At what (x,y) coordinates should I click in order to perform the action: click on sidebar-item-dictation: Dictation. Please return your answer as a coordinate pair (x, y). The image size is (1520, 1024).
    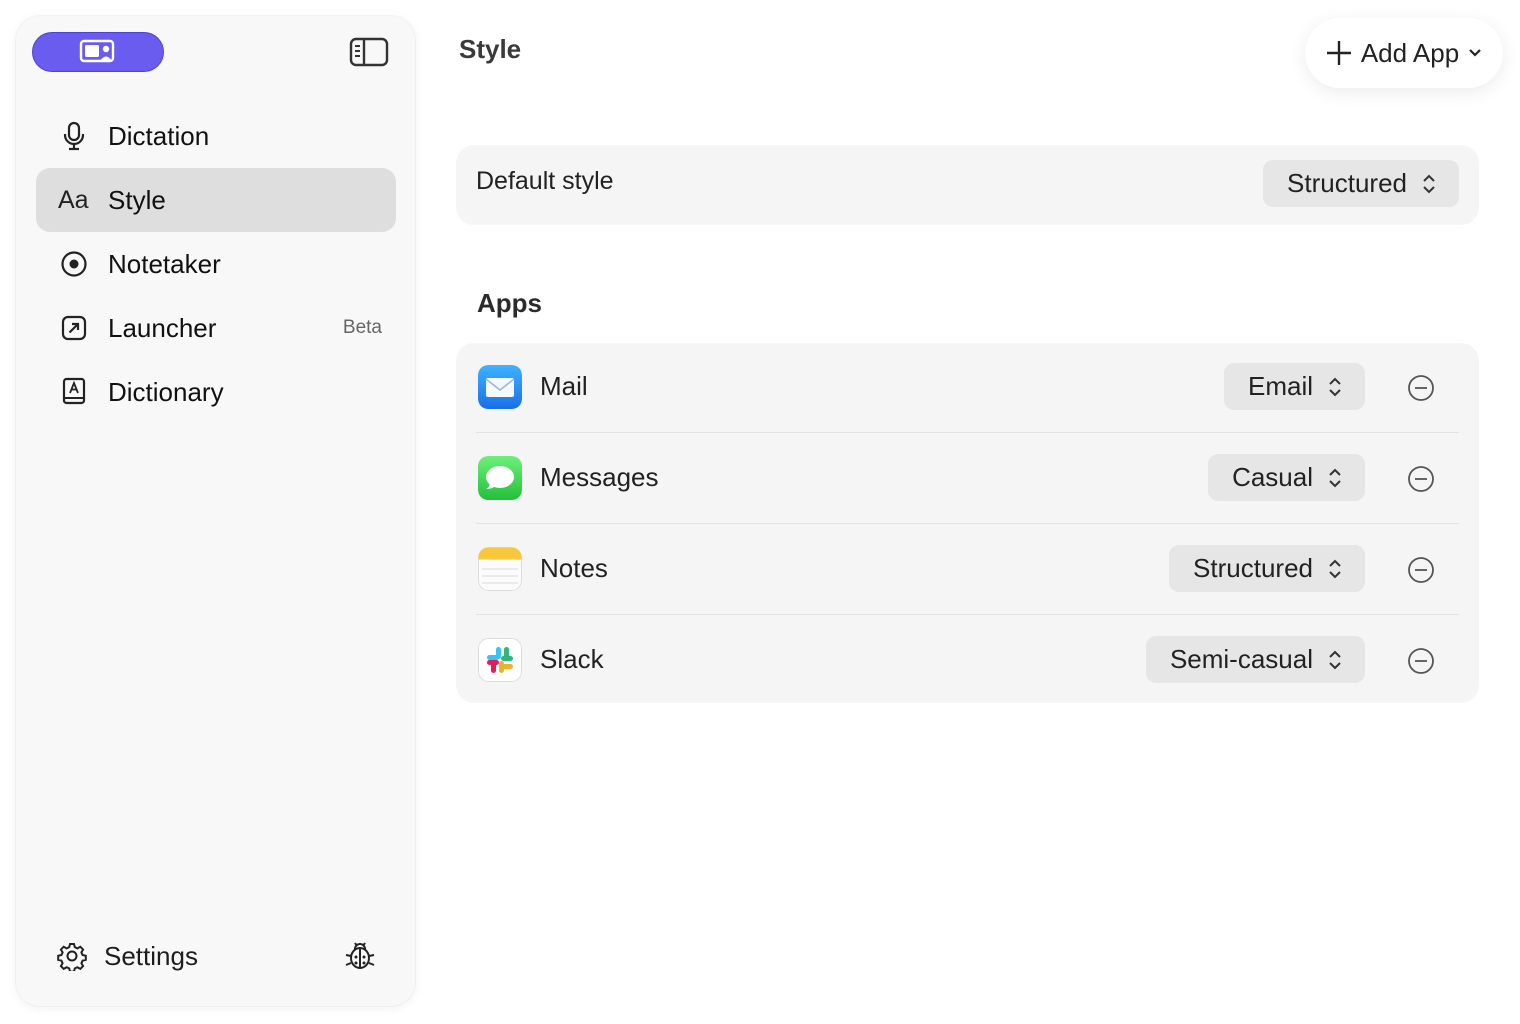
    Looking at the image, I should click on (216, 136).